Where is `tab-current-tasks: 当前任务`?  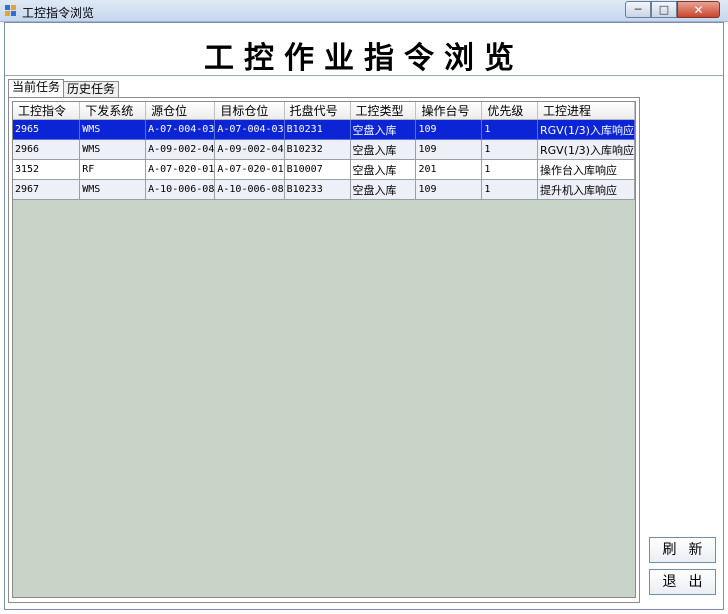 tab-current-tasks: 当前任务 is located at coordinates (36, 88).